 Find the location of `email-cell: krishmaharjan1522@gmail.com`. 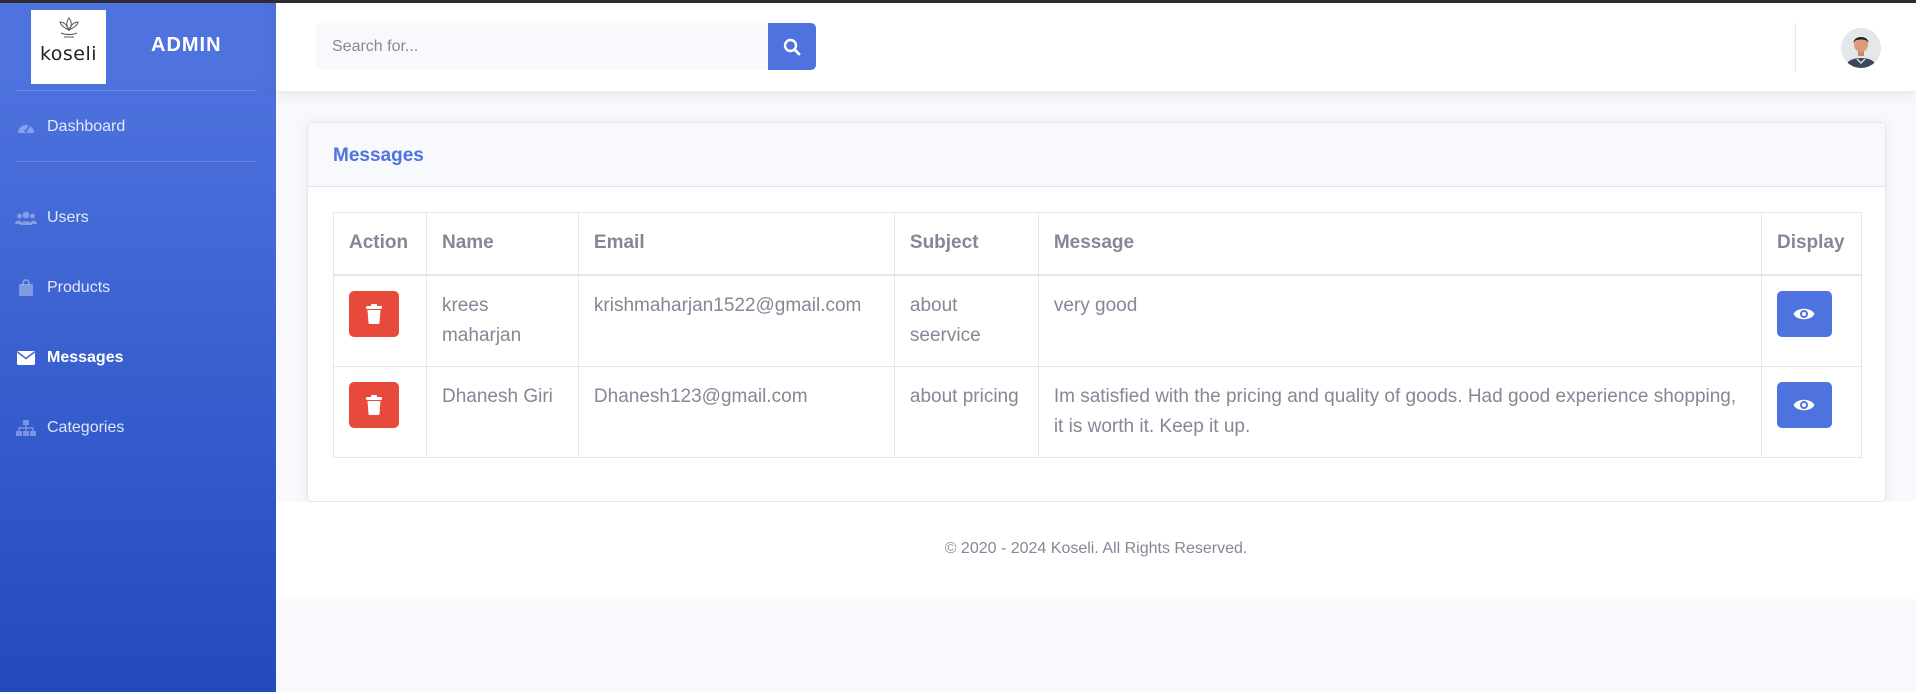

email-cell: krishmaharjan1522@gmail.com is located at coordinates (736, 320).